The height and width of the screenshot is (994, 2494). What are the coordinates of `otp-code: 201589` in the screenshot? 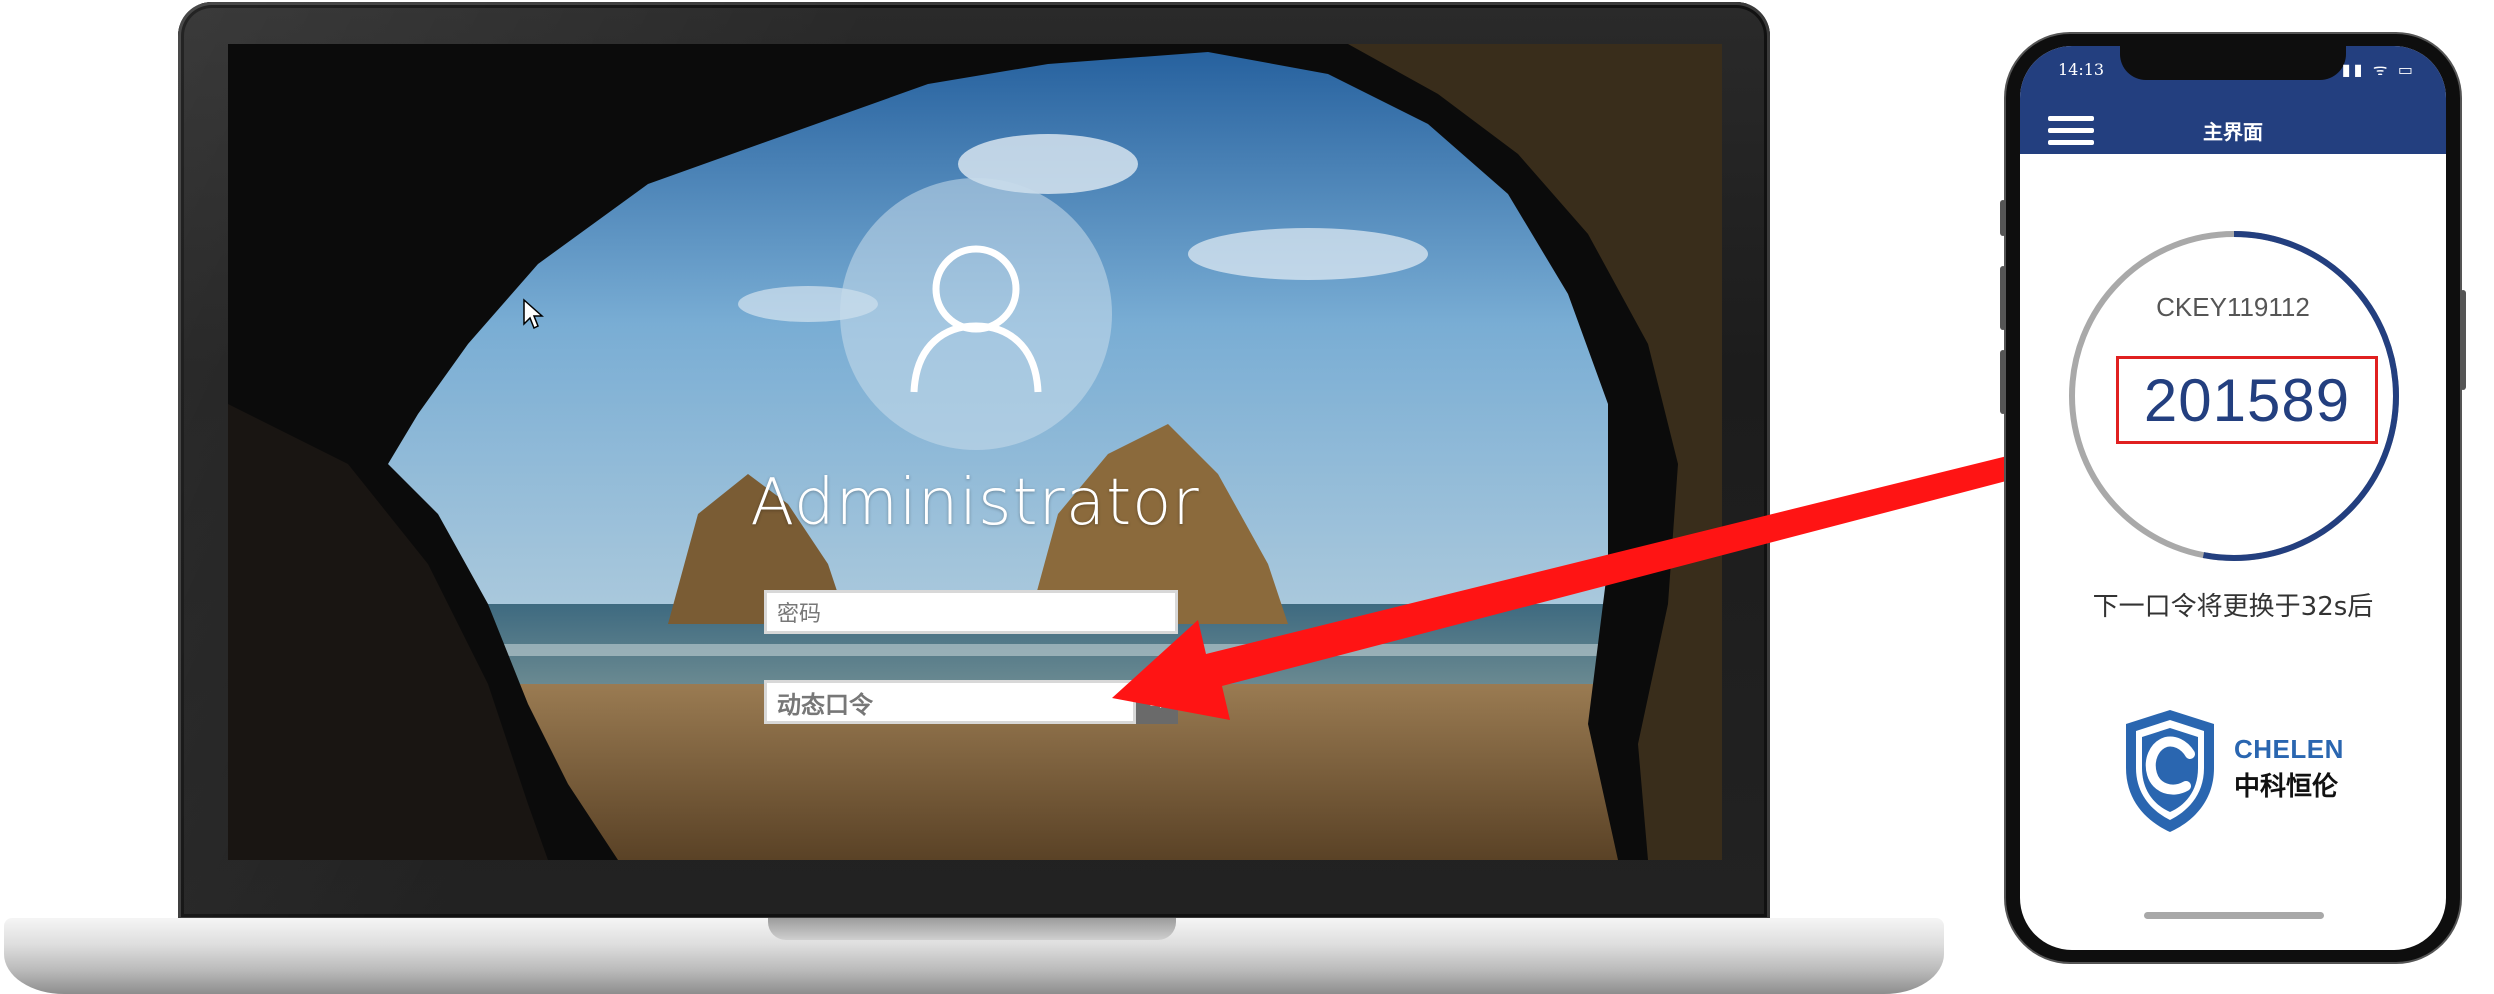 It's located at (2247, 400).